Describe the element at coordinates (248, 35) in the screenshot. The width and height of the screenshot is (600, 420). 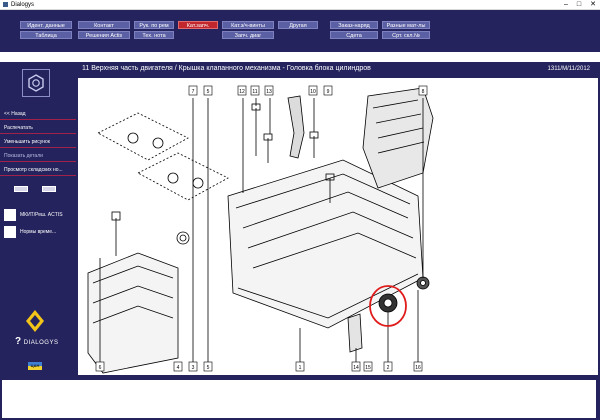
I see `menu-parts-diag: Запч. диаг` at that location.